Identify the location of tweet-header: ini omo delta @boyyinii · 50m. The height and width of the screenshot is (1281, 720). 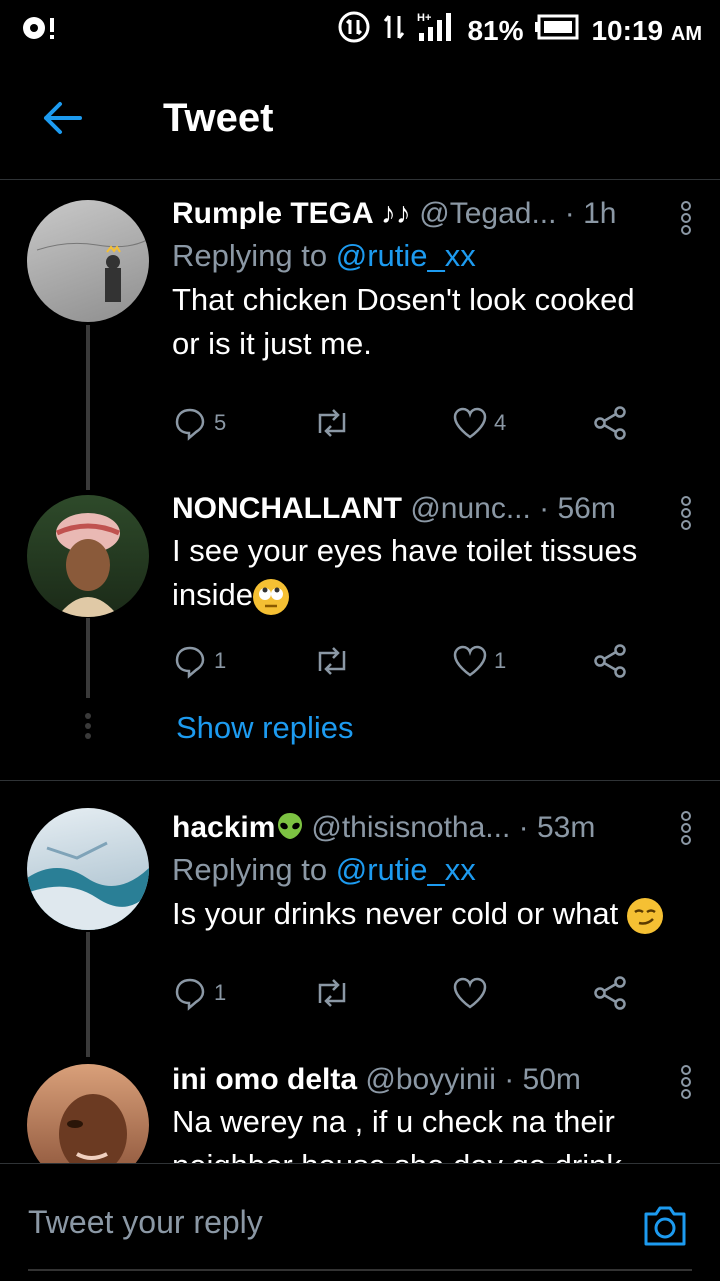
(436, 1080).